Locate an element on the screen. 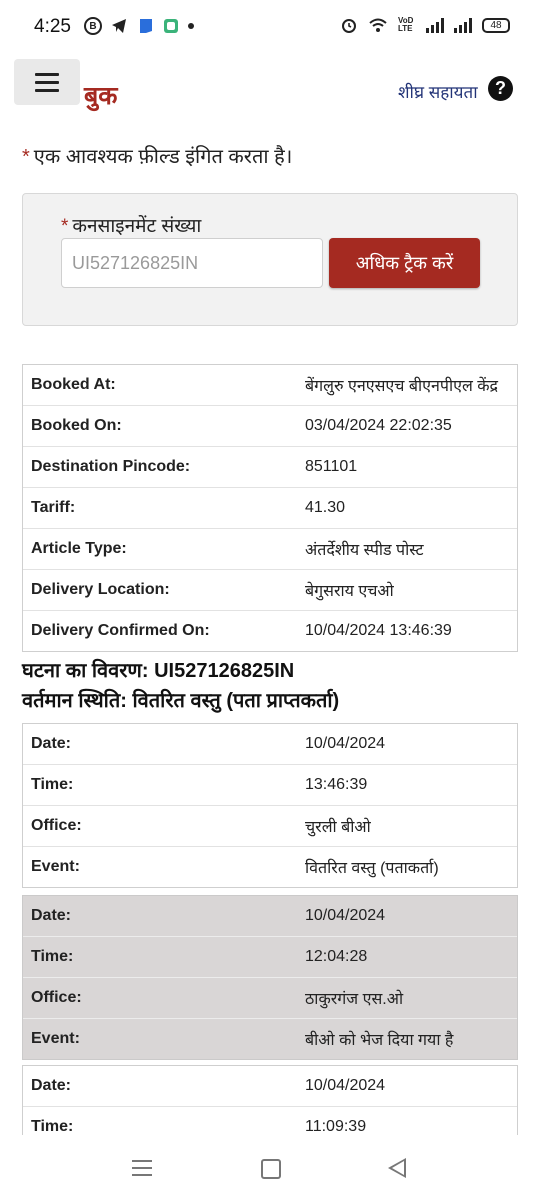 This screenshot has height=1200, width=540. table-row: Event: वितरित वस्तु (पताकर्ता) is located at coordinates (270, 866).